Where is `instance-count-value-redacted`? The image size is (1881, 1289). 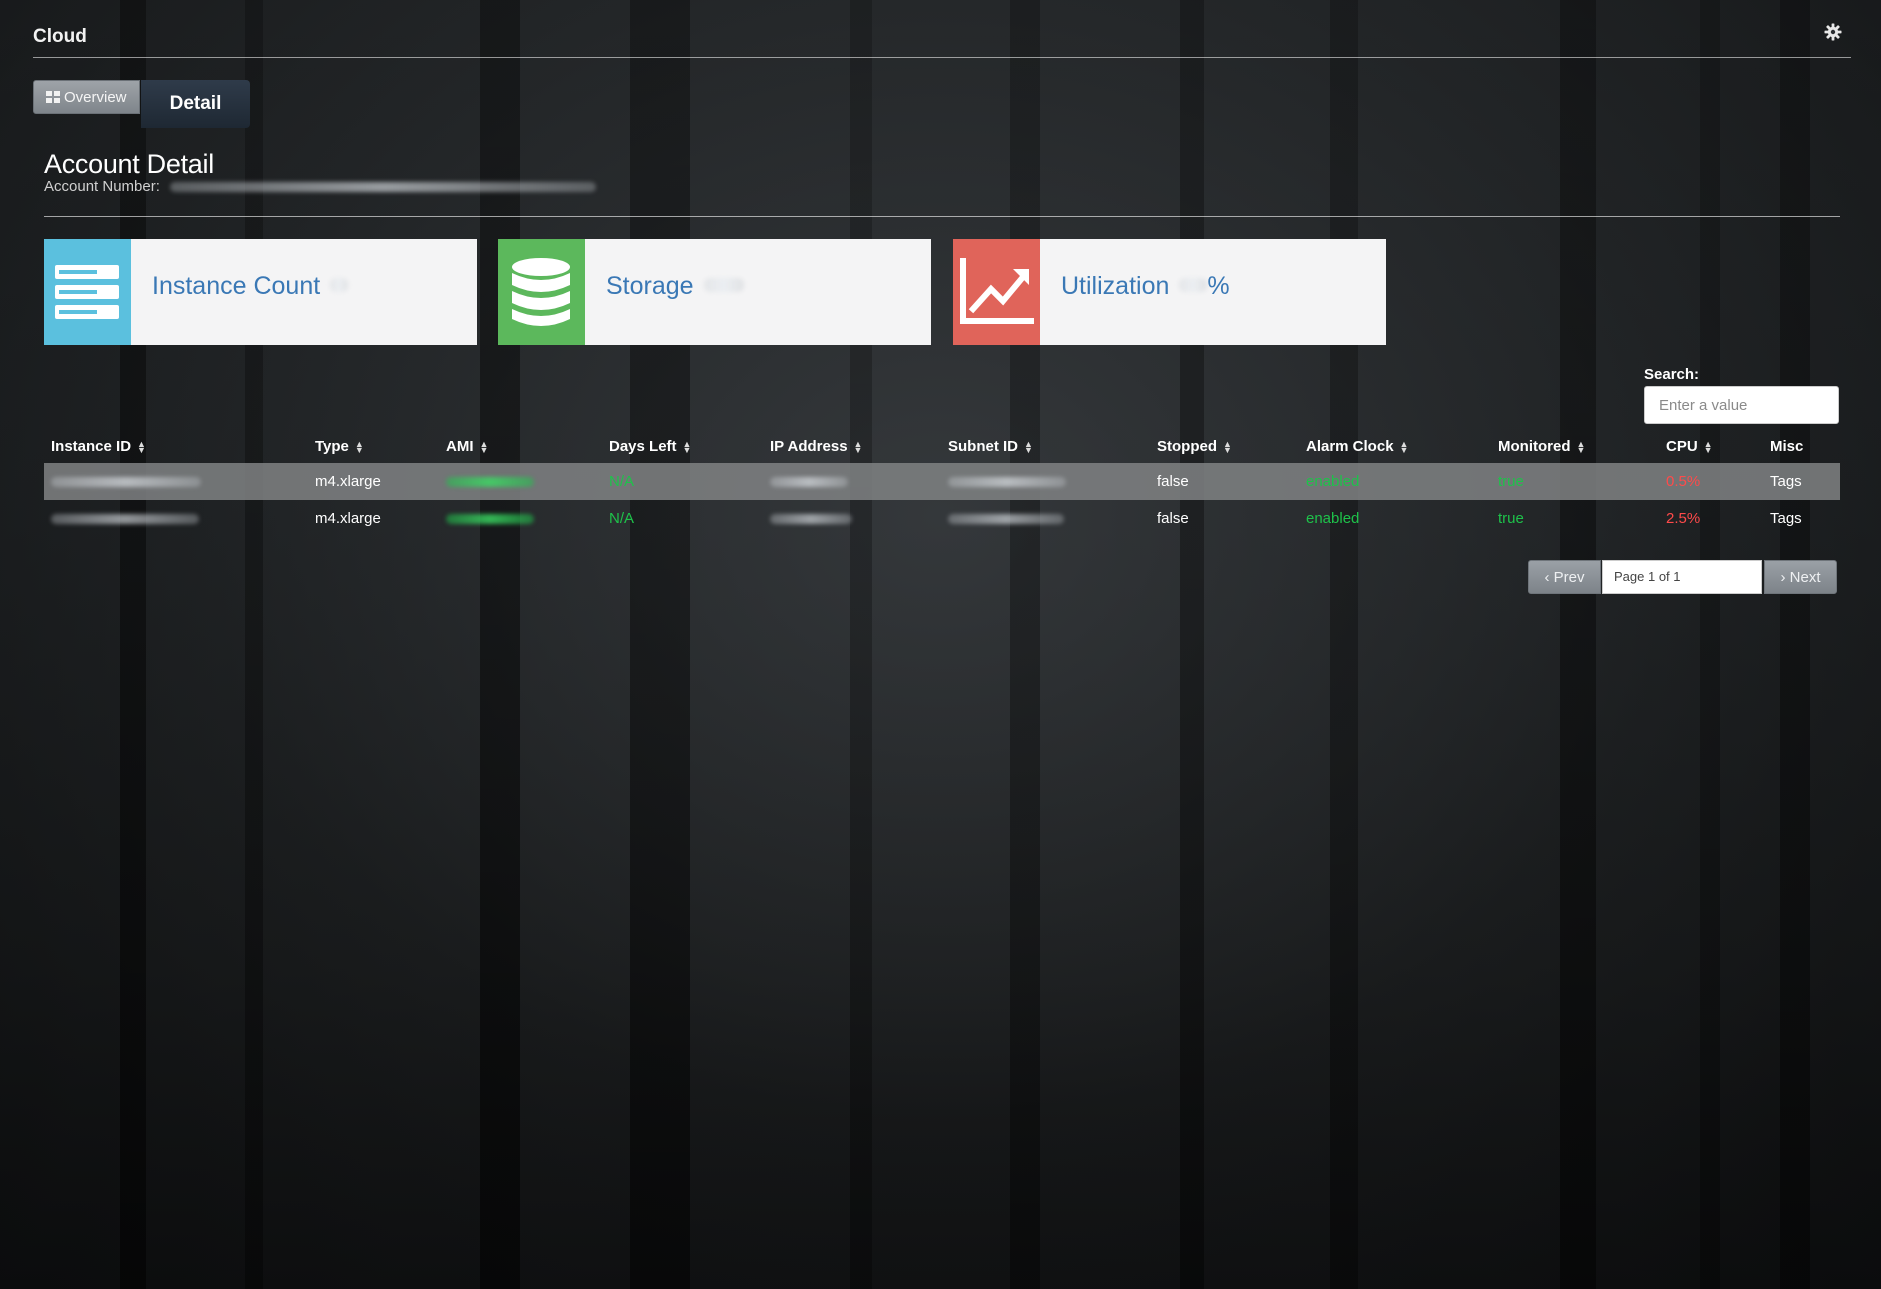 instance-count-value-redacted is located at coordinates (339, 285).